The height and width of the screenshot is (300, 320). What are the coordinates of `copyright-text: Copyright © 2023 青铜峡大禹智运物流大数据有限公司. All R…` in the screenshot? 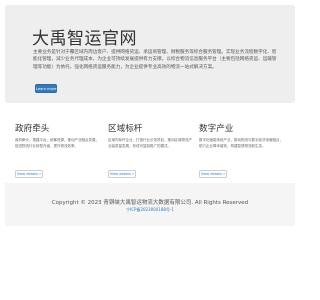 It's located at (150, 203).